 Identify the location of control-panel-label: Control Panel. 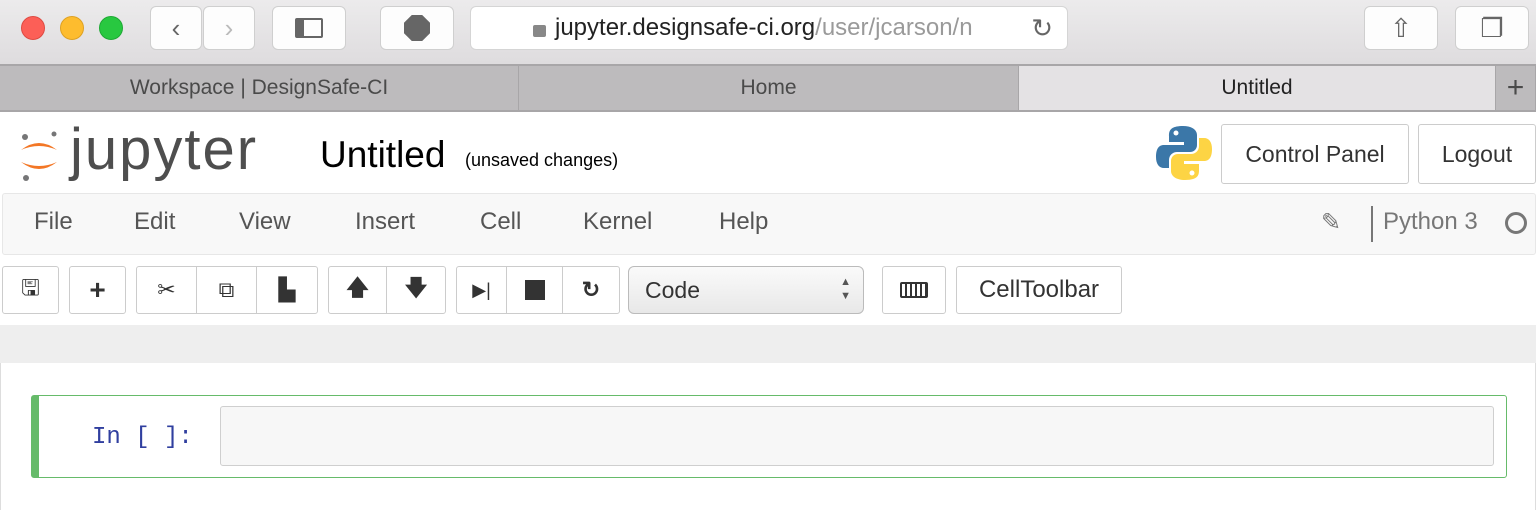
(1315, 153).